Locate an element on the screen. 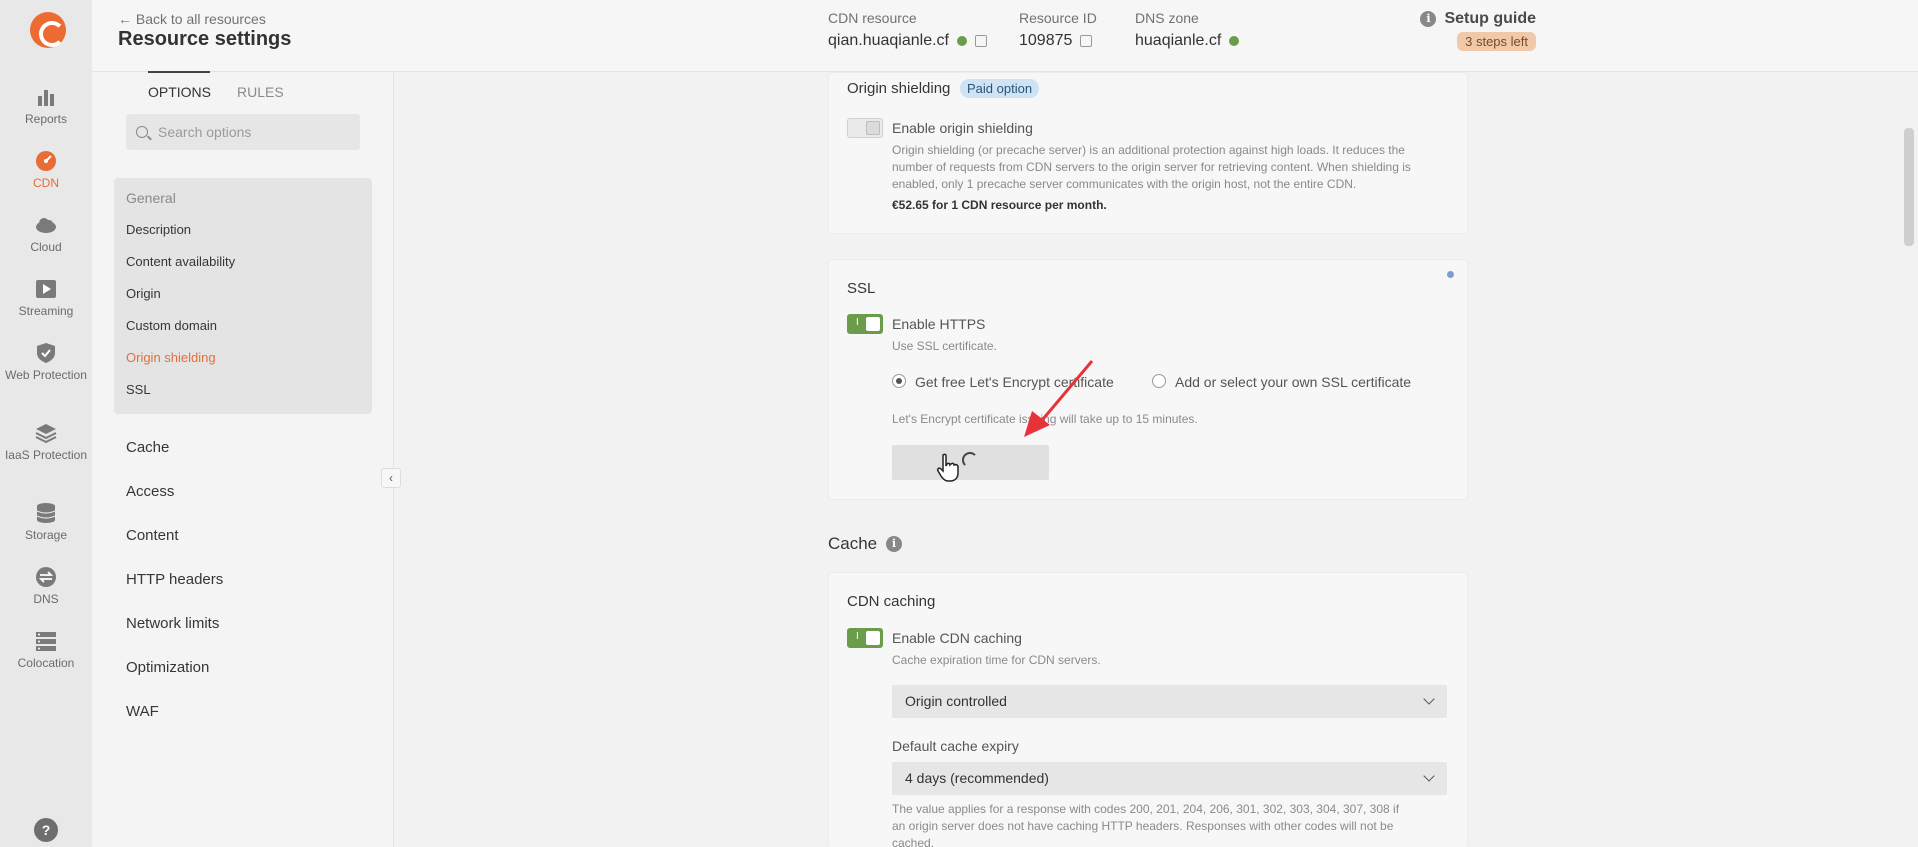 The height and width of the screenshot is (847, 1918). rail-item-streaming: Streaming is located at coordinates (46, 298).